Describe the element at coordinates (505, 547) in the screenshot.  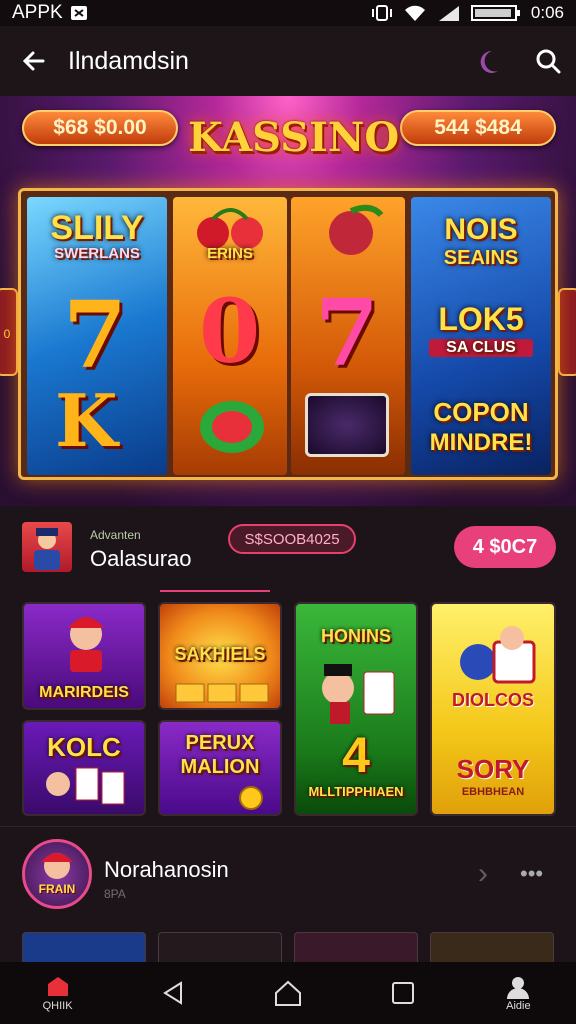
I see `balance-button: 4 $0C7` at that location.